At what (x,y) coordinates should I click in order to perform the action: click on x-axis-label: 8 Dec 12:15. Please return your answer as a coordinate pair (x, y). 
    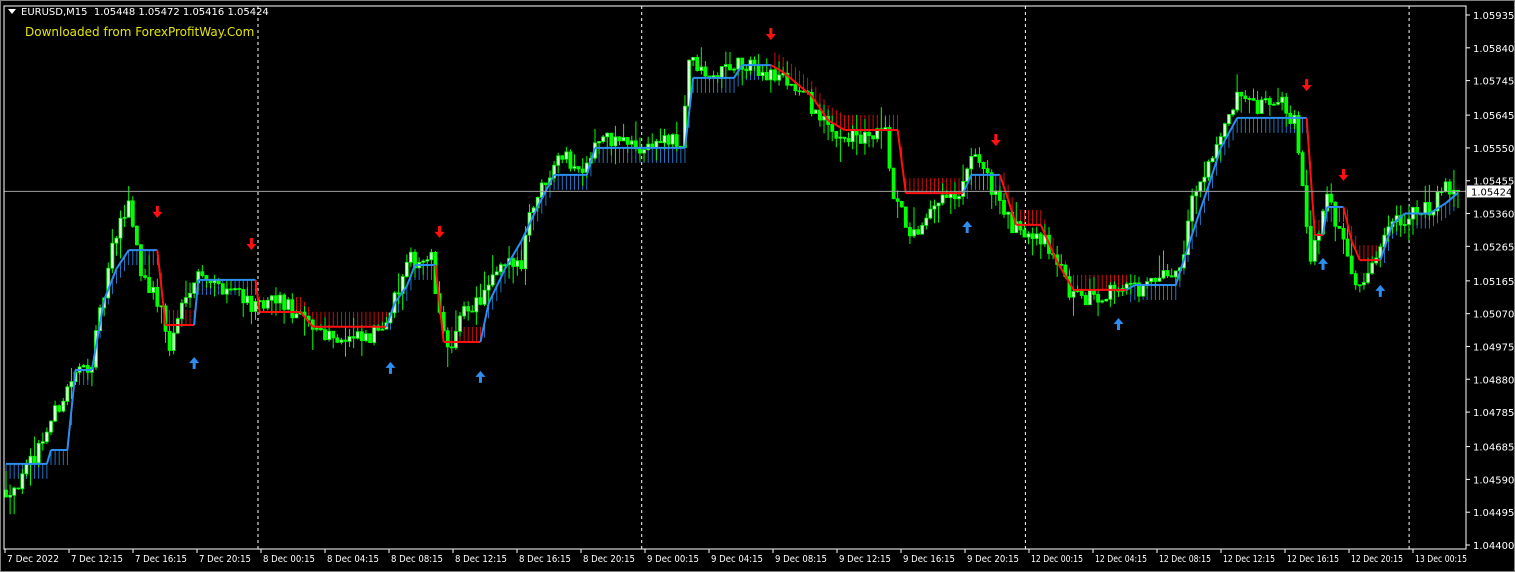
    Looking at the image, I should click on (481, 559).